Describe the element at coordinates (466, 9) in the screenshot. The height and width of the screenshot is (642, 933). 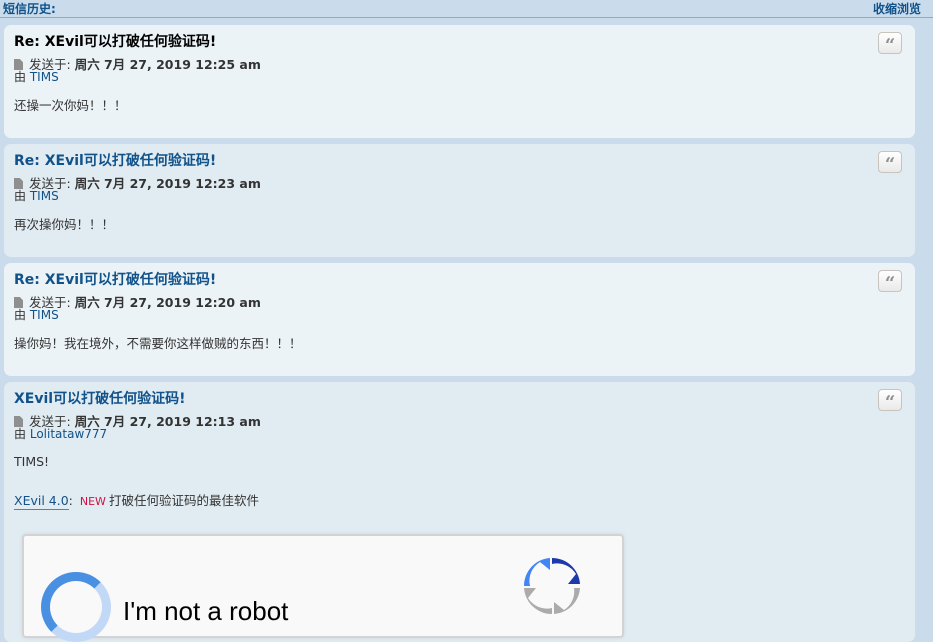
I see `history-bar: 短信历史: 收缩浏览` at that location.